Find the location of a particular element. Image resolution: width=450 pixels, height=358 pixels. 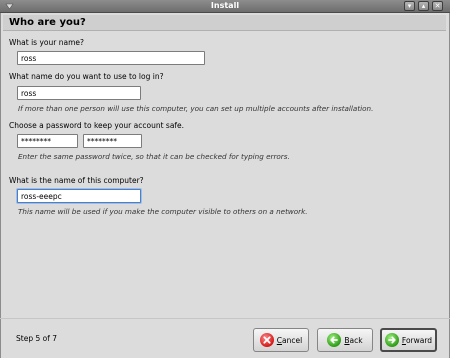

minimize-icon: ▾ is located at coordinates (409, 6).